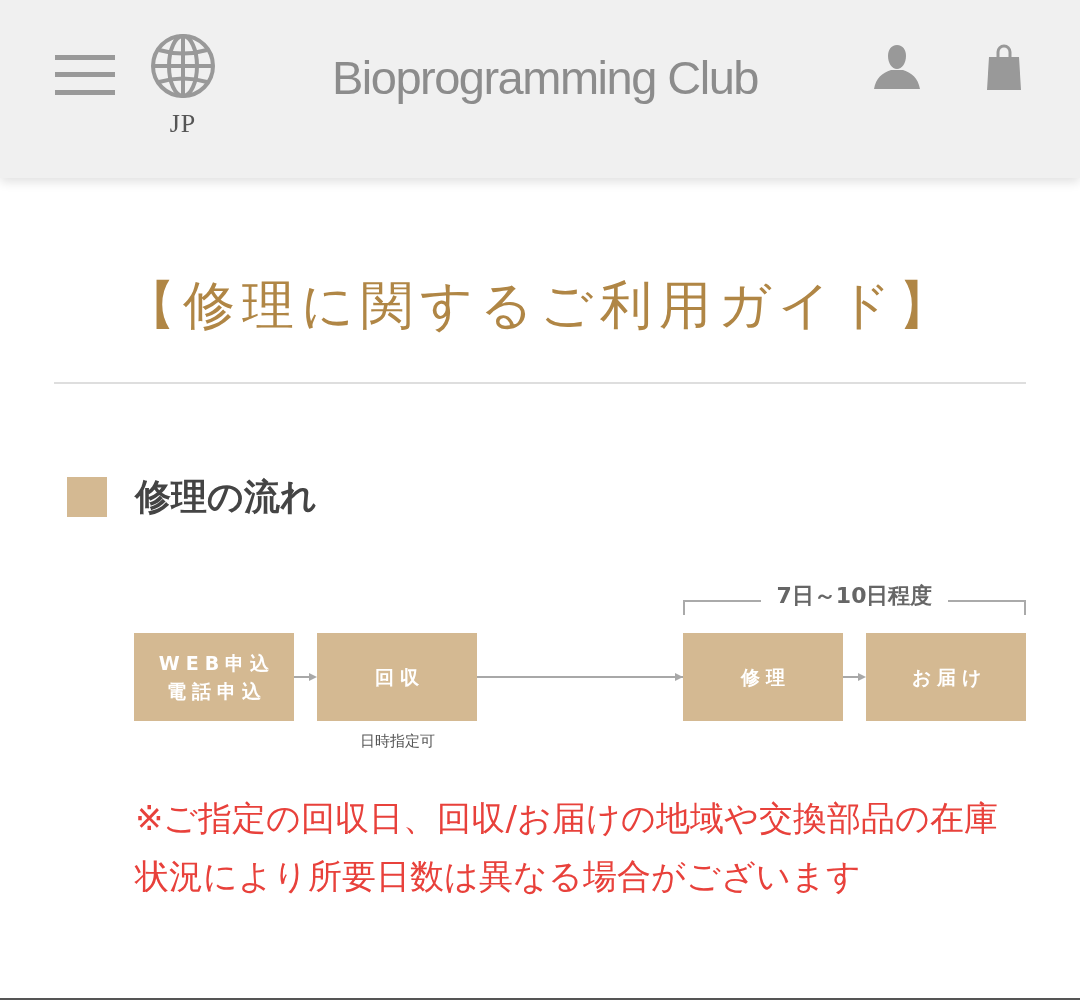 The image size is (1080, 1000). I want to click on language-button: JP, so click(183, 85).